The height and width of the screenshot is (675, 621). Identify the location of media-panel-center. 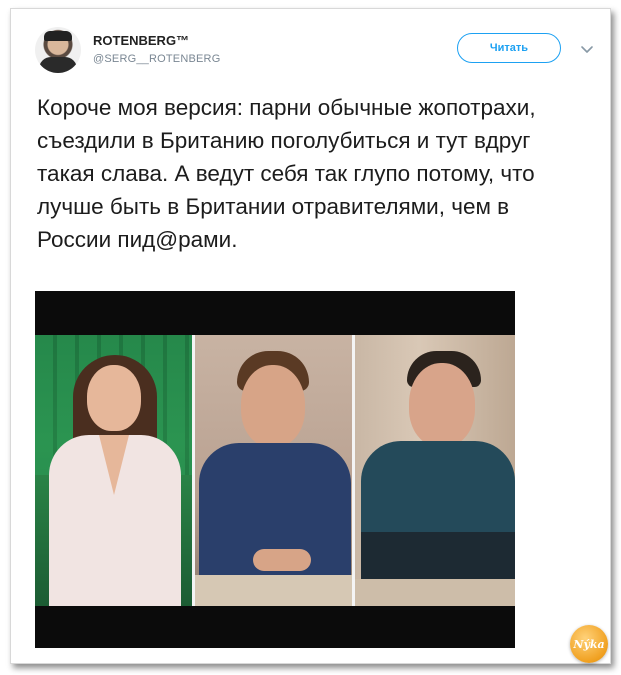
(273, 470).